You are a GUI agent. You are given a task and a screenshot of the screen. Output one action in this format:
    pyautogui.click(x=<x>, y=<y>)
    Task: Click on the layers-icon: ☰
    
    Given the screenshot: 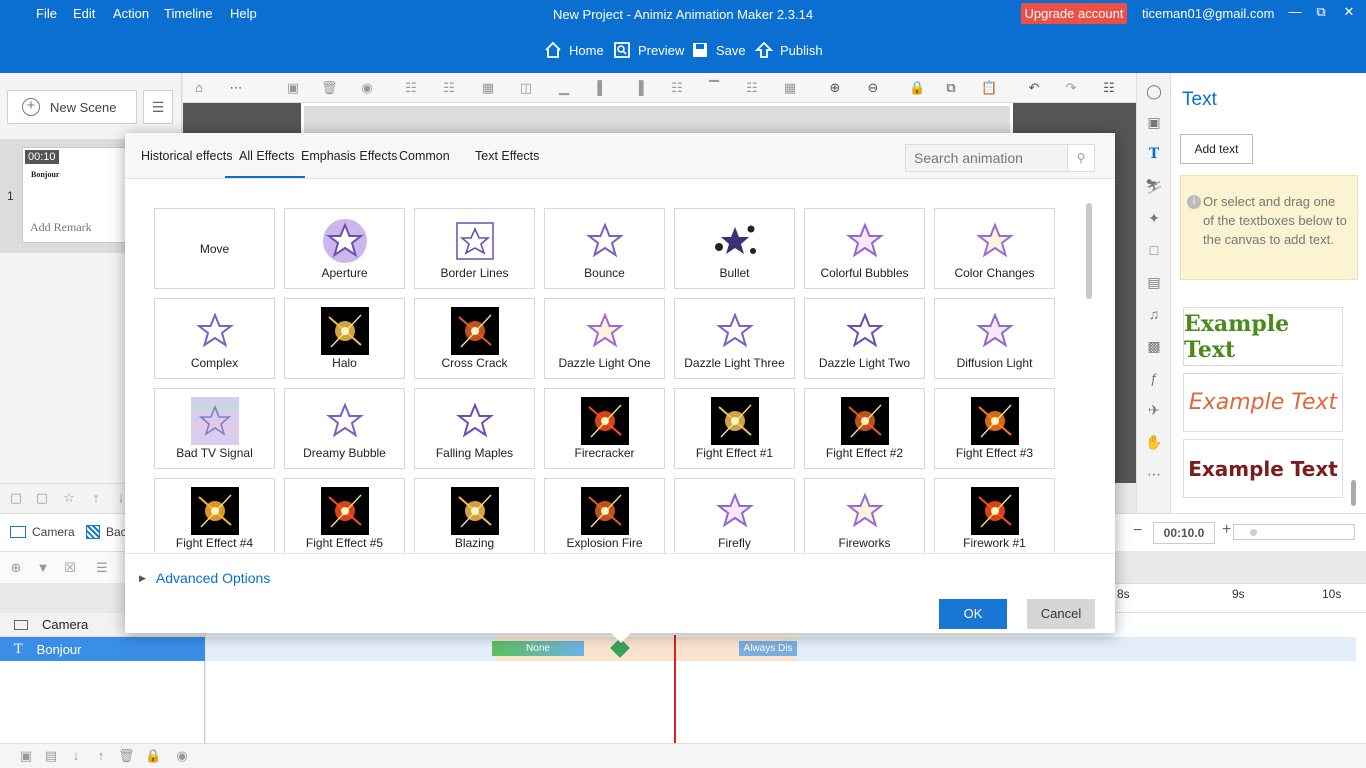 What is the action you would take?
    pyautogui.click(x=102, y=568)
    